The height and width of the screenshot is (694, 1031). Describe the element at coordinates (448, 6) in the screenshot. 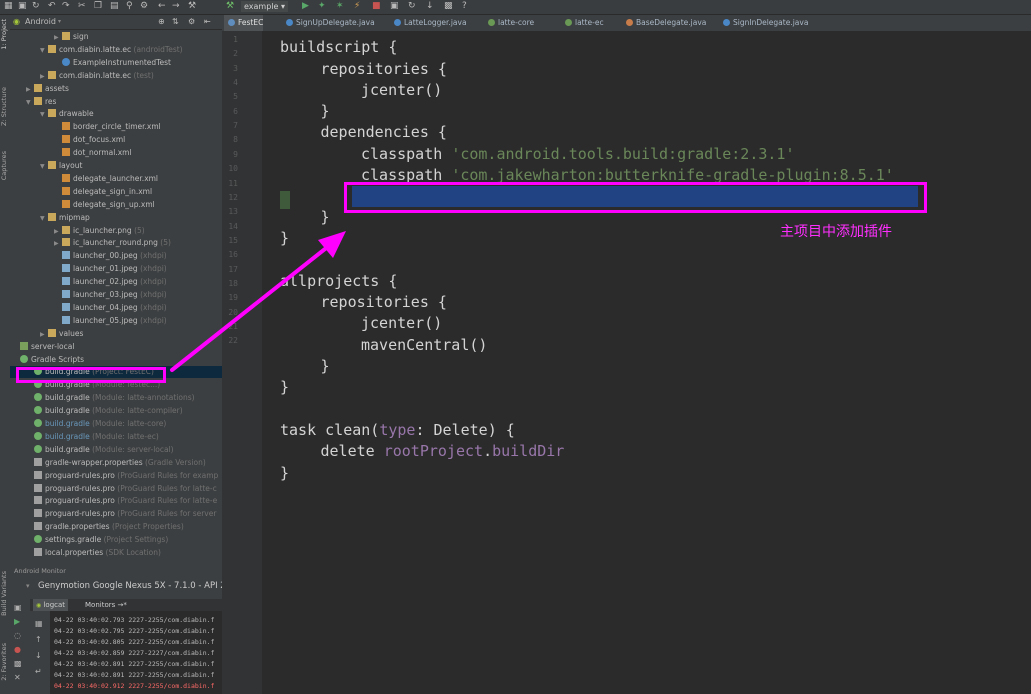

I see `android-device-monitor-icon: ▩` at that location.